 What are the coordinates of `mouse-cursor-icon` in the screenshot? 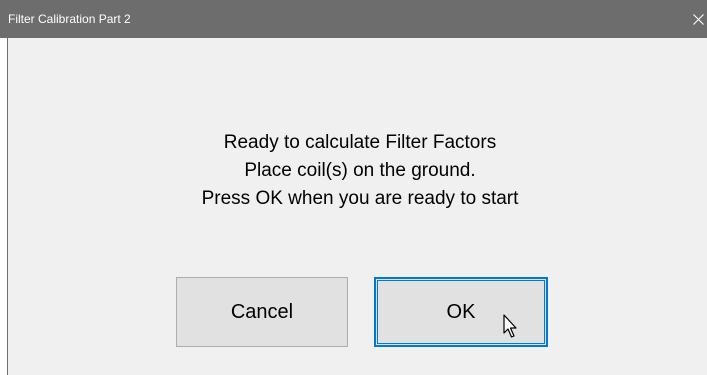 It's located at (510, 326).